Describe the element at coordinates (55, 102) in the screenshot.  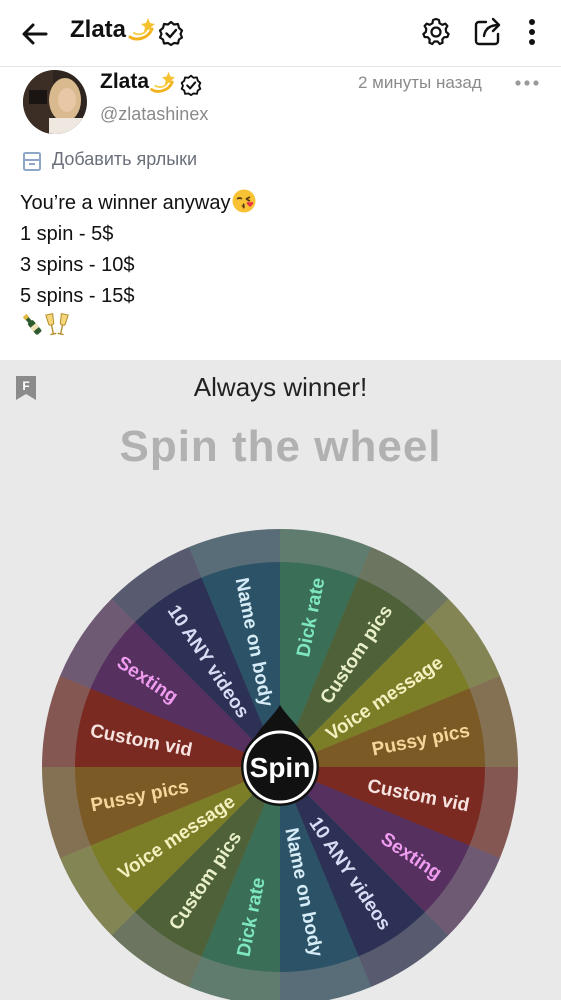
I see `avatar` at that location.